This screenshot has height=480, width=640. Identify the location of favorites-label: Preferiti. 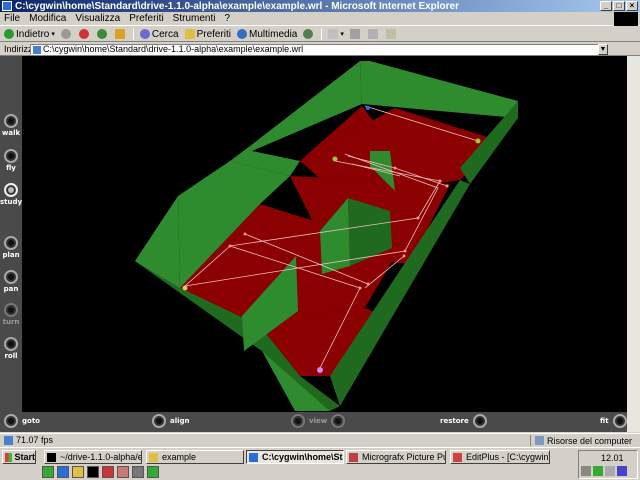
(214, 34).